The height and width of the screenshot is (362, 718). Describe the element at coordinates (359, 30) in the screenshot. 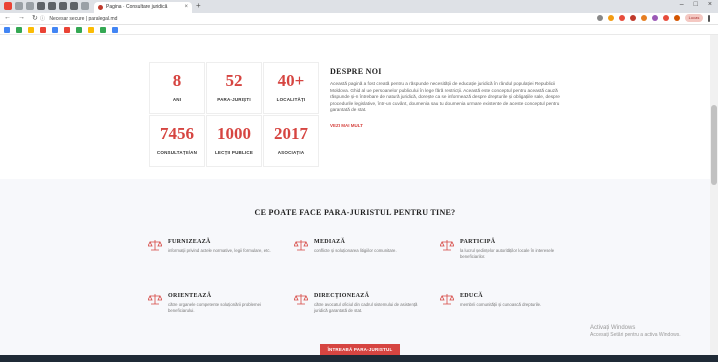

I see `bookmarks-bar` at that location.